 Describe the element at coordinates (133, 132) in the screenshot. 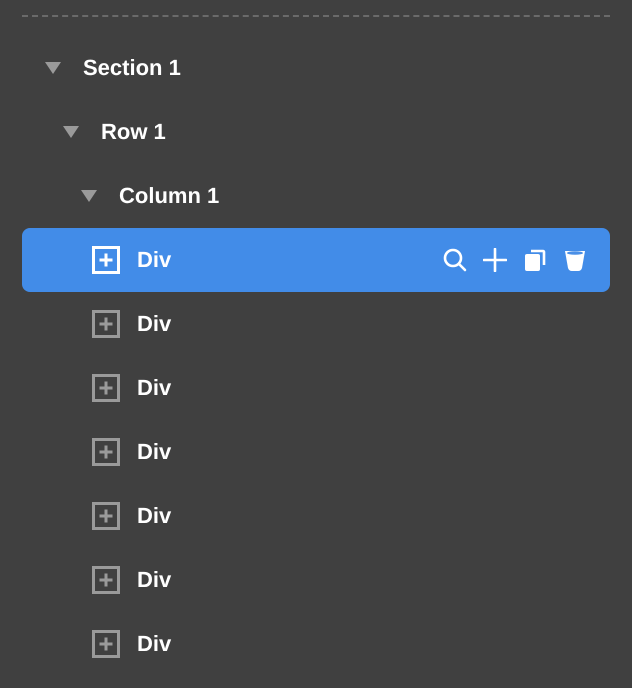

I see `tree-item-label: Row 1` at that location.